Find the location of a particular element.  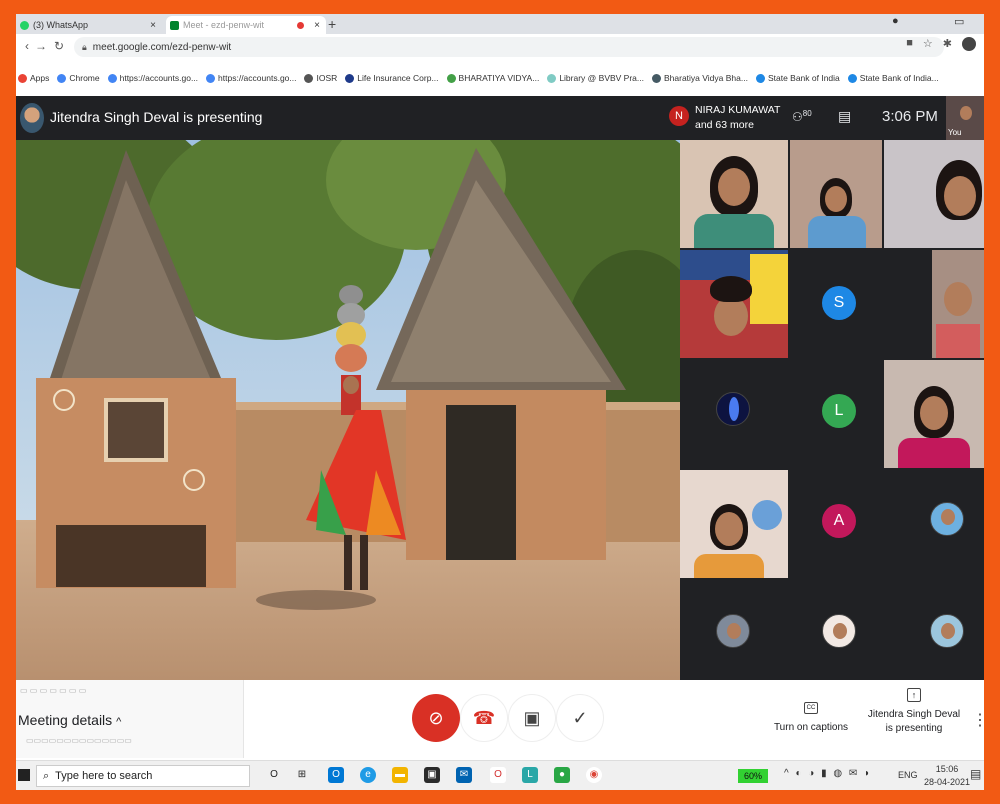

app-l-icon: L is located at coordinates (530, 775).